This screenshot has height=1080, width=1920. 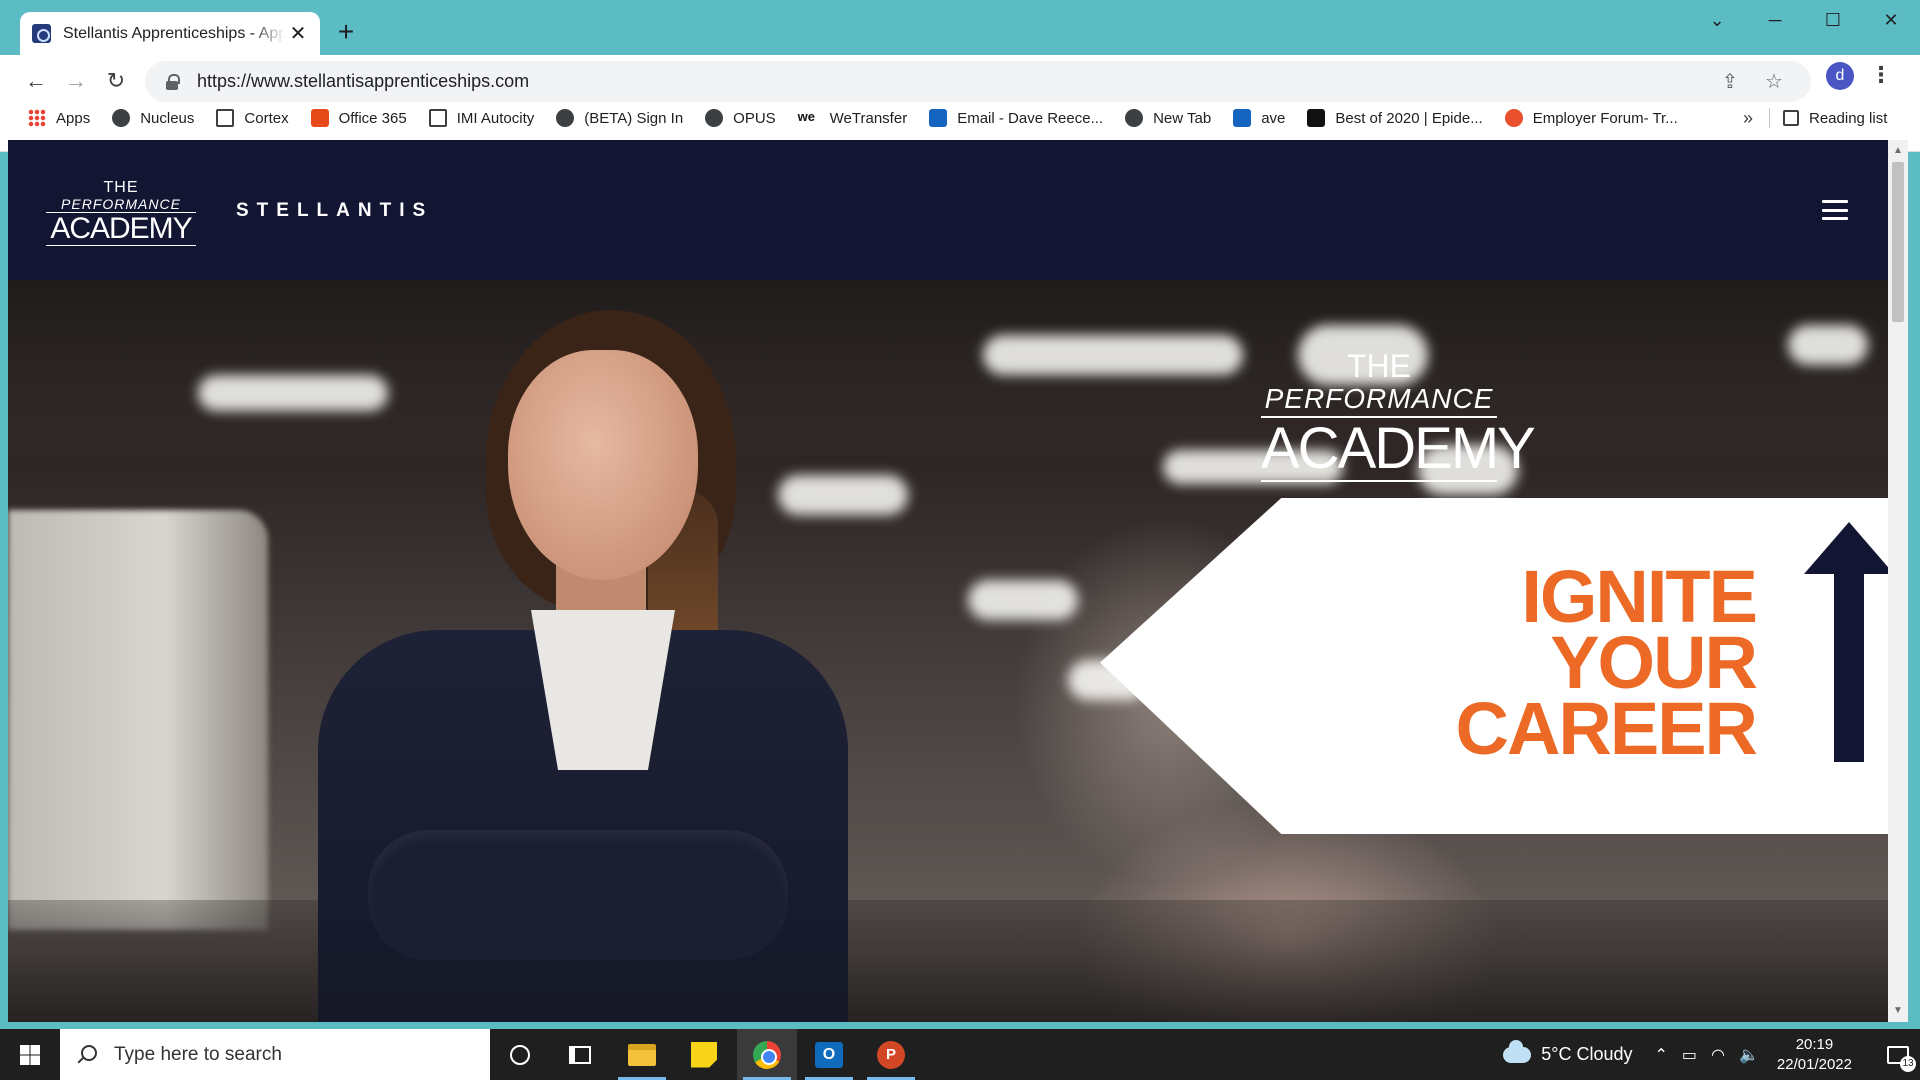 I want to click on employer-icon, so click(x=1513, y=118).